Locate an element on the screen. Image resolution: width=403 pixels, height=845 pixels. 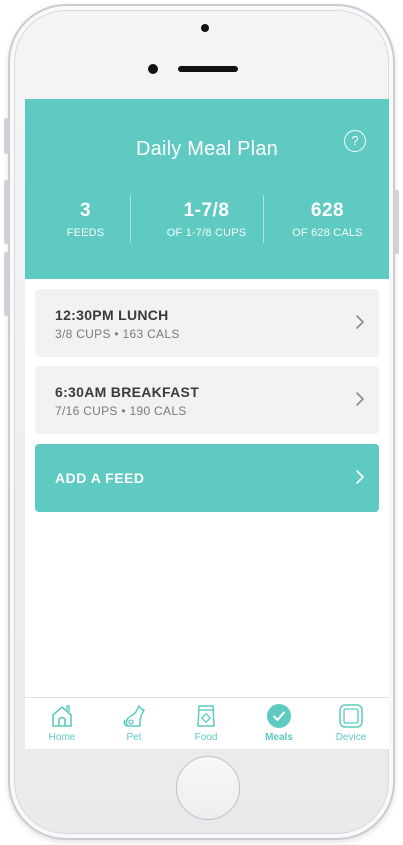
feed-detail: 3/8 CUPS • 163 CALS is located at coordinates (117, 334).